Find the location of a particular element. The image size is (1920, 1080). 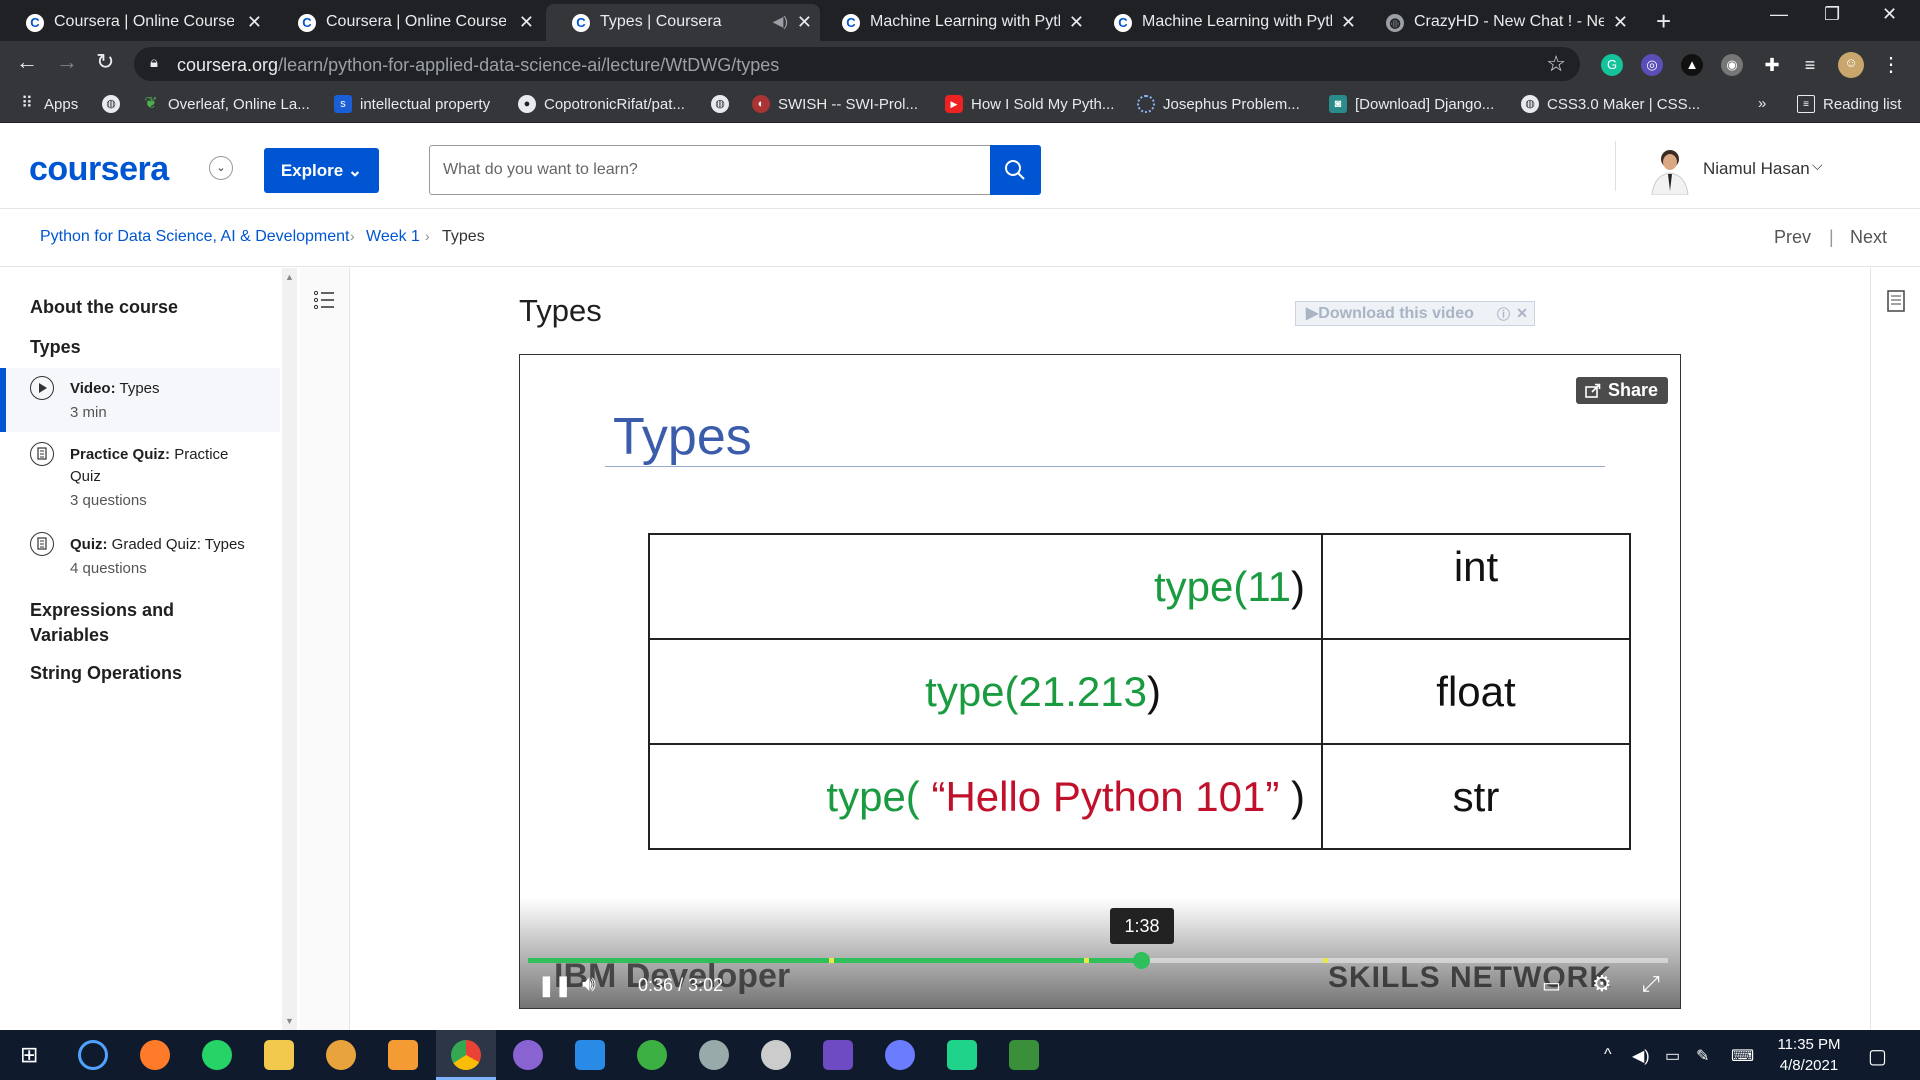

lock-icon: 🔒︎ is located at coordinates (154, 62).